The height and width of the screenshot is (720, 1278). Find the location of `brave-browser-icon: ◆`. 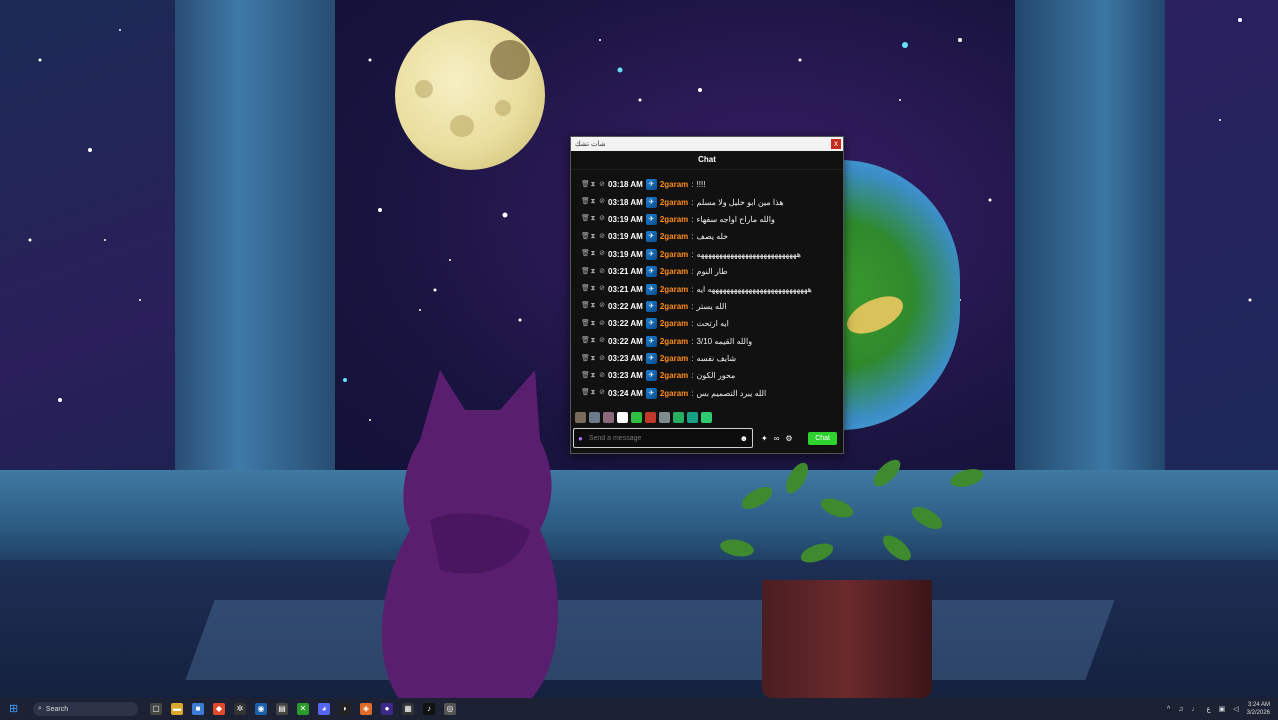

brave-browser-icon: ◆ is located at coordinates (219, 709).